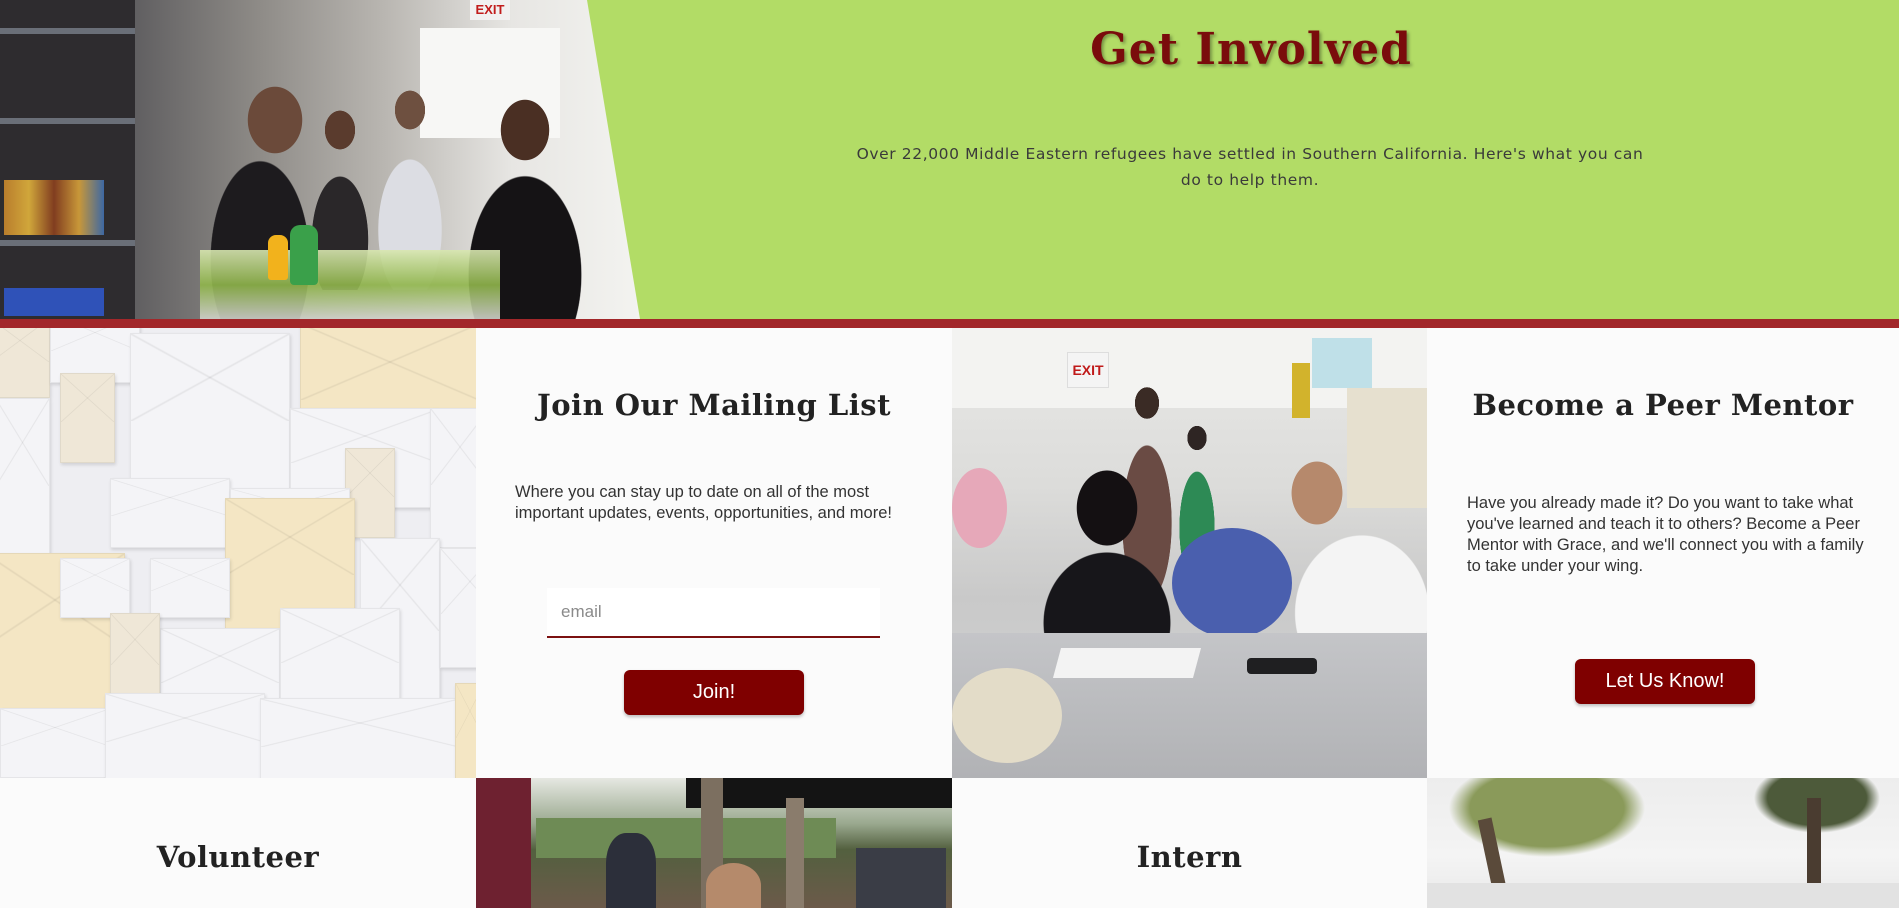 The width and height of the screenshot is (1899, 908). I want to click on park-photo, so click(1663, 843).